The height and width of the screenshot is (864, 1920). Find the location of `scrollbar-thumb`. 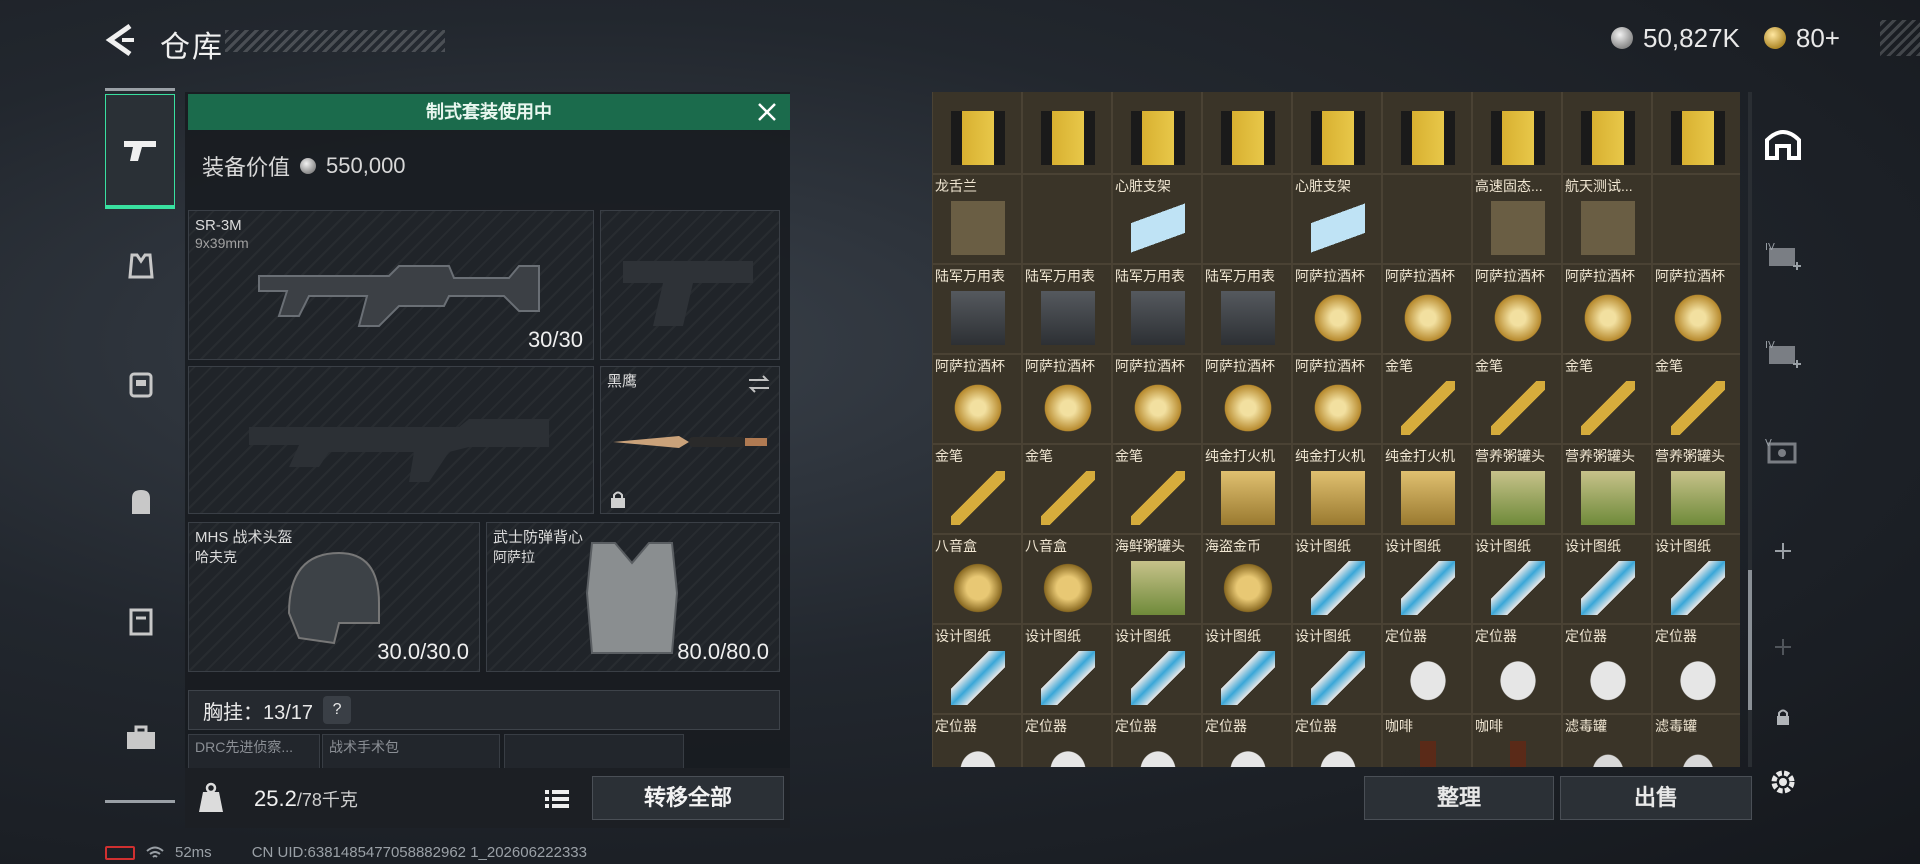

scrollbar-thumb is located at coordinates (1750, 640).